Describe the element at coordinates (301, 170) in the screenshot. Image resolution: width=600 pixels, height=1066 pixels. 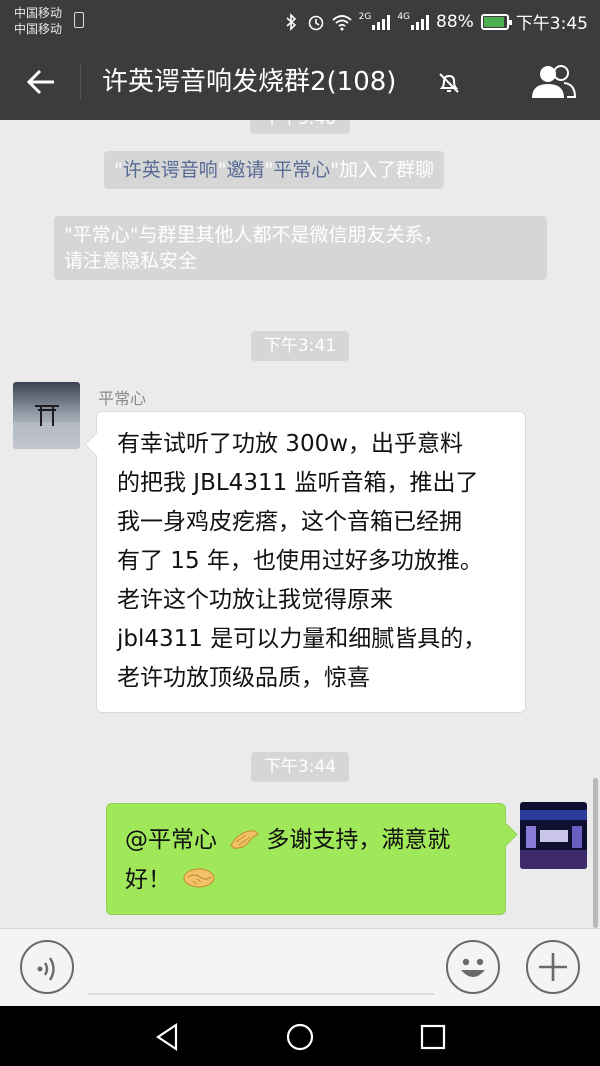
I see `invitee-name-link: 平常心` at that location.